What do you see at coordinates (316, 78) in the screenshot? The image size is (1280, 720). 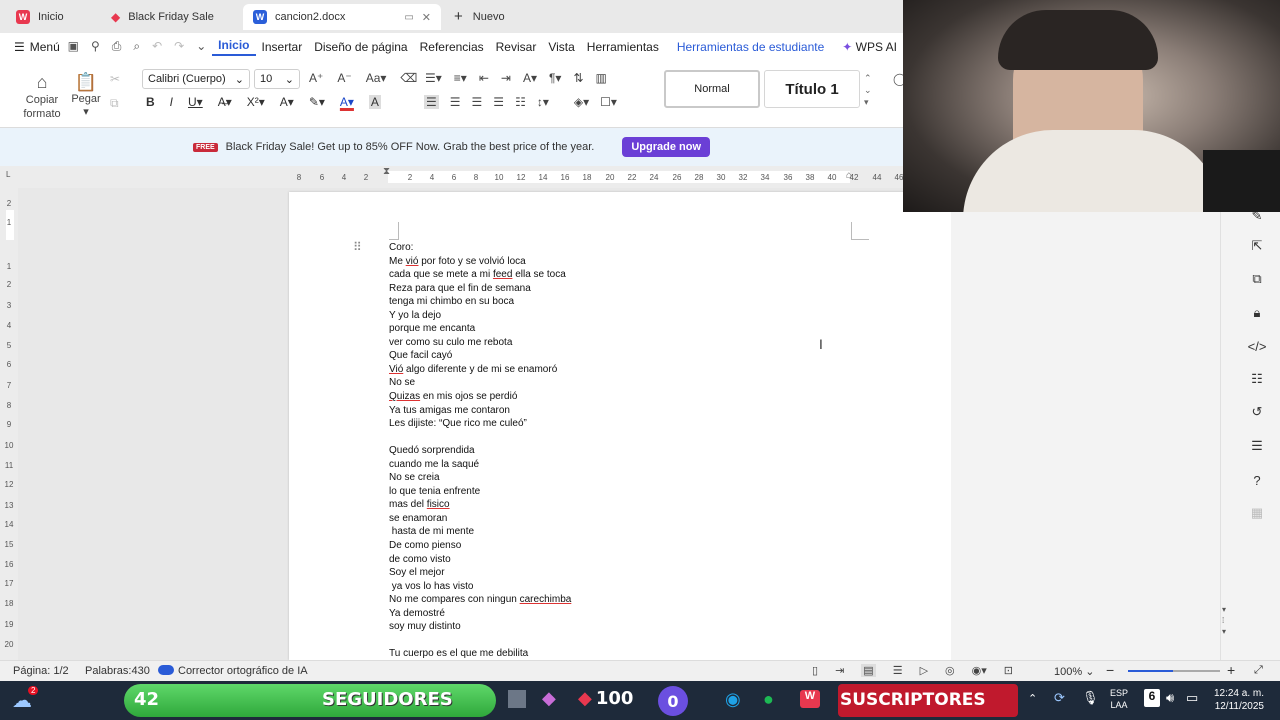 I see `grow-font-icon: A⁺` at bounding box center [316, 78].